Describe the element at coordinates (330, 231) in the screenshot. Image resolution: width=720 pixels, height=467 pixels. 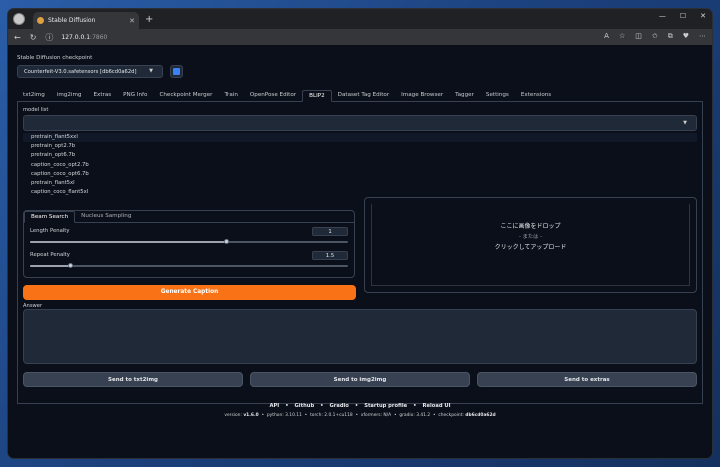
I see `length-penalty-input: 1` at that location.